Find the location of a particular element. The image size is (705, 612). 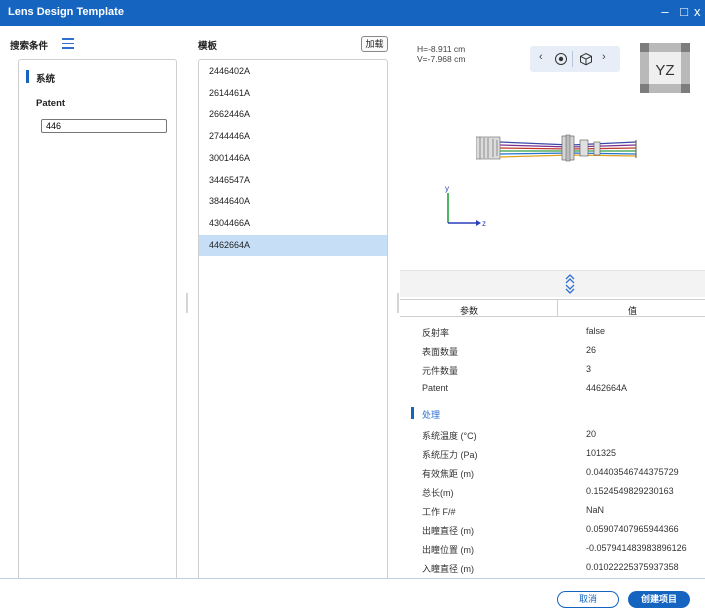

property-value: 101325 is located at coordinates (601, 453).